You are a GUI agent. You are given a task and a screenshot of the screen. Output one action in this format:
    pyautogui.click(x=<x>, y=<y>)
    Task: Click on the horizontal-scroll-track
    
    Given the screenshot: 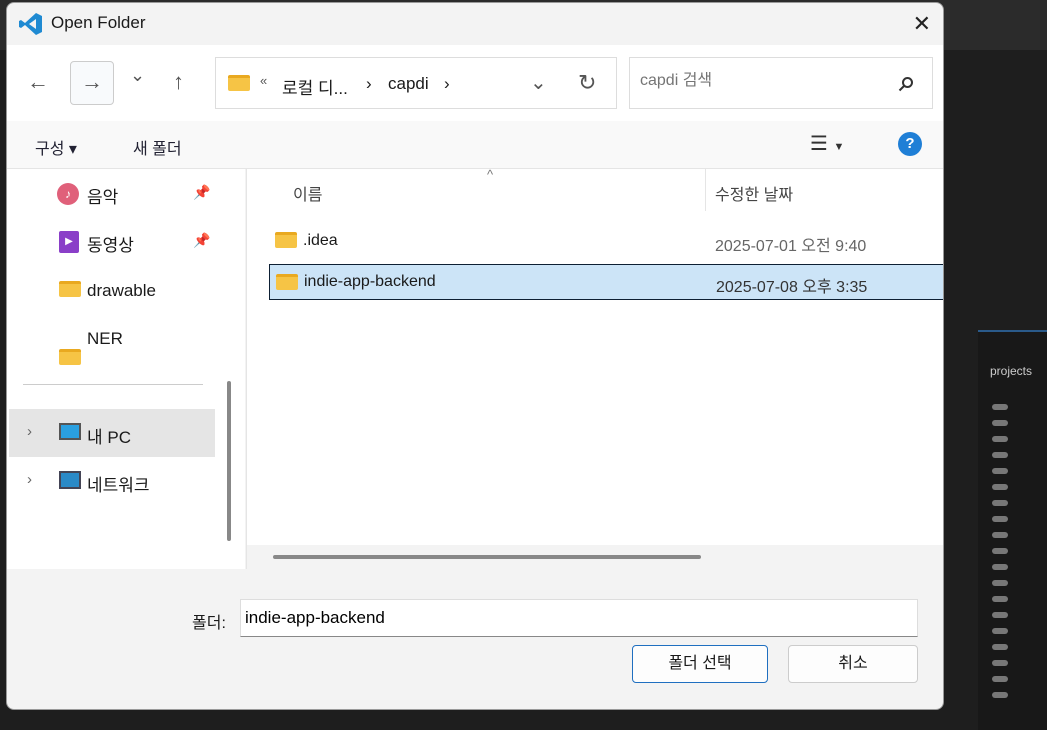 What is the action you would take?
    pyautogui.click(x=595, y=557)
    